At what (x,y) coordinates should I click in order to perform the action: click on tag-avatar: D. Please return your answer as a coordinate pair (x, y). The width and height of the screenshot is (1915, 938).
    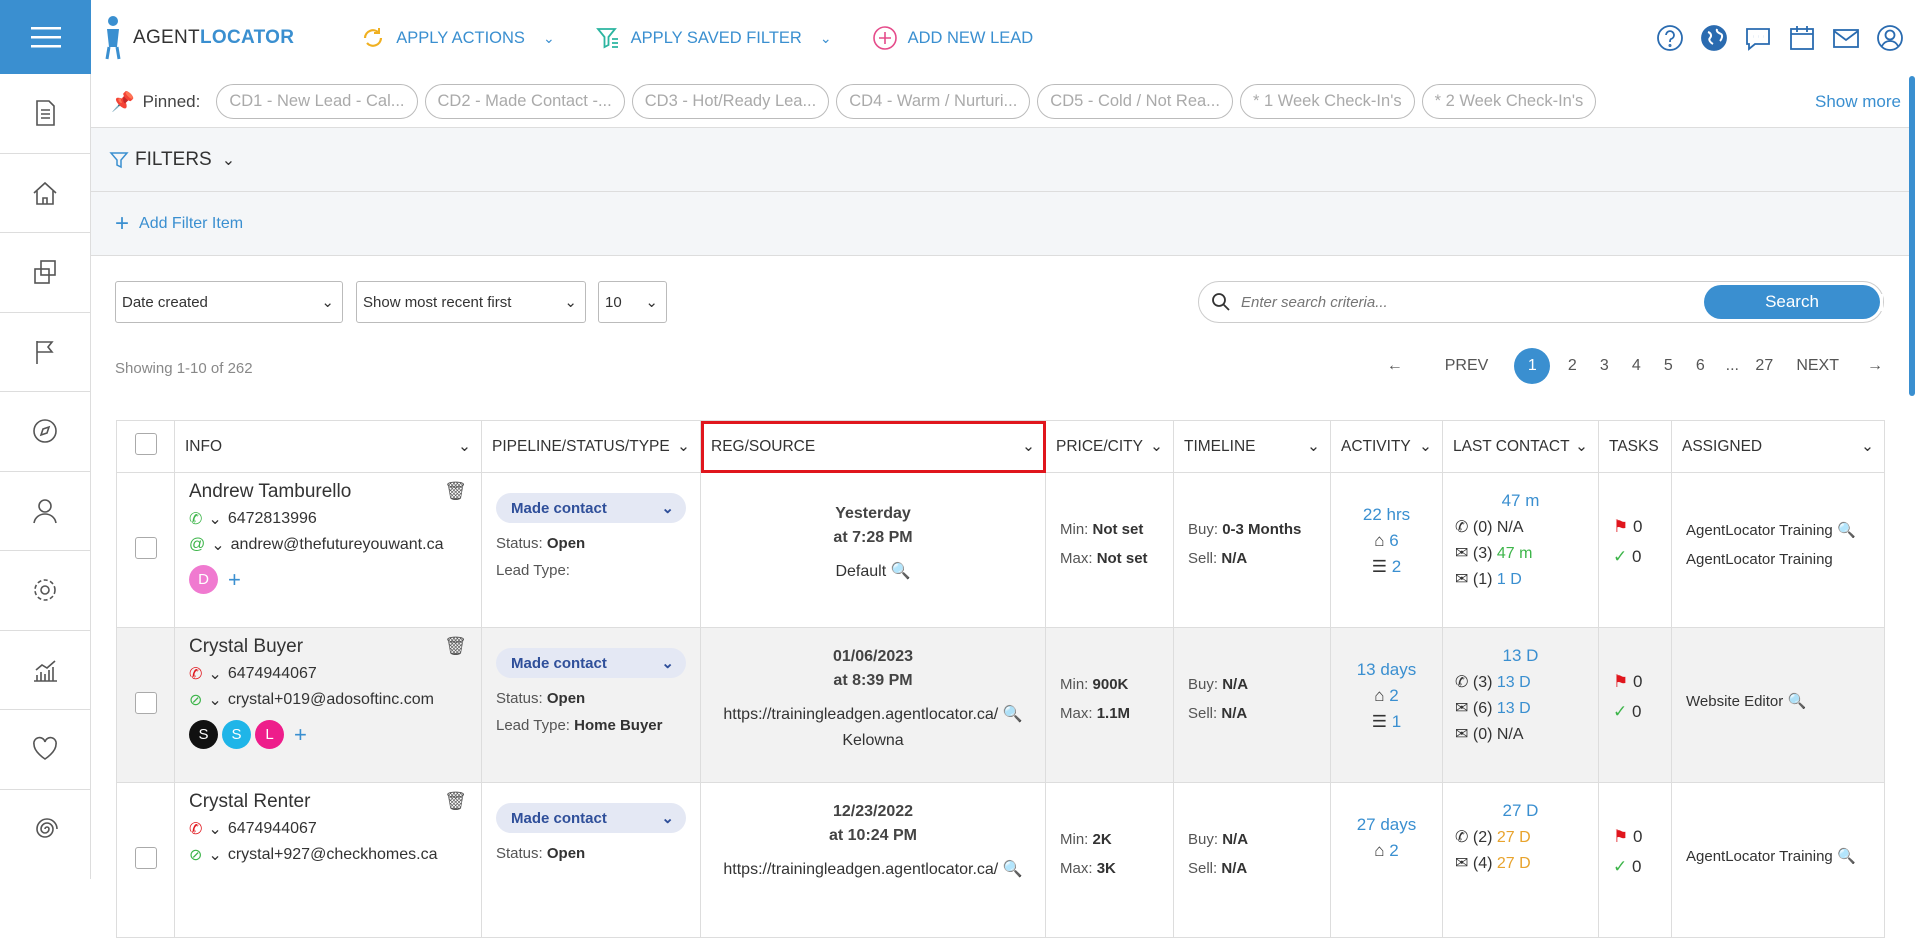
    Looking at the image, I should click on (203, 579).